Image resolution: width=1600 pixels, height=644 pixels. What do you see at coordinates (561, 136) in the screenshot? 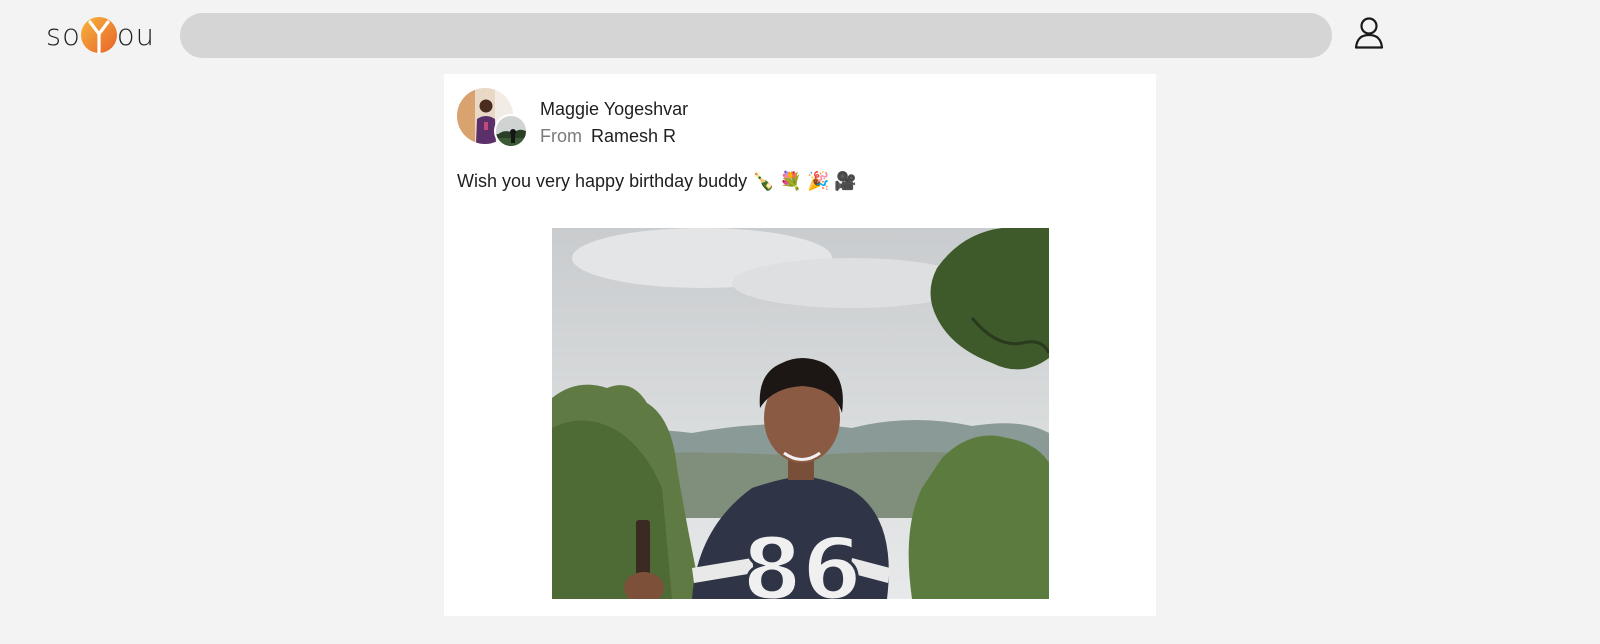
I see `from-label: From` at bounding box center [561, 136].